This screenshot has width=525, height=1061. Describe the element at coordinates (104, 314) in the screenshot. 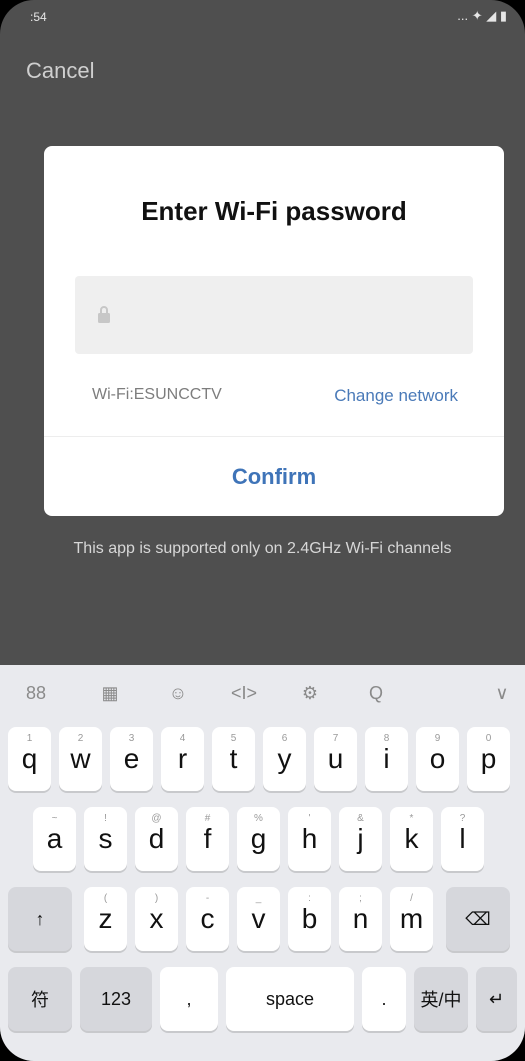

I see `lock-icon` at that location.